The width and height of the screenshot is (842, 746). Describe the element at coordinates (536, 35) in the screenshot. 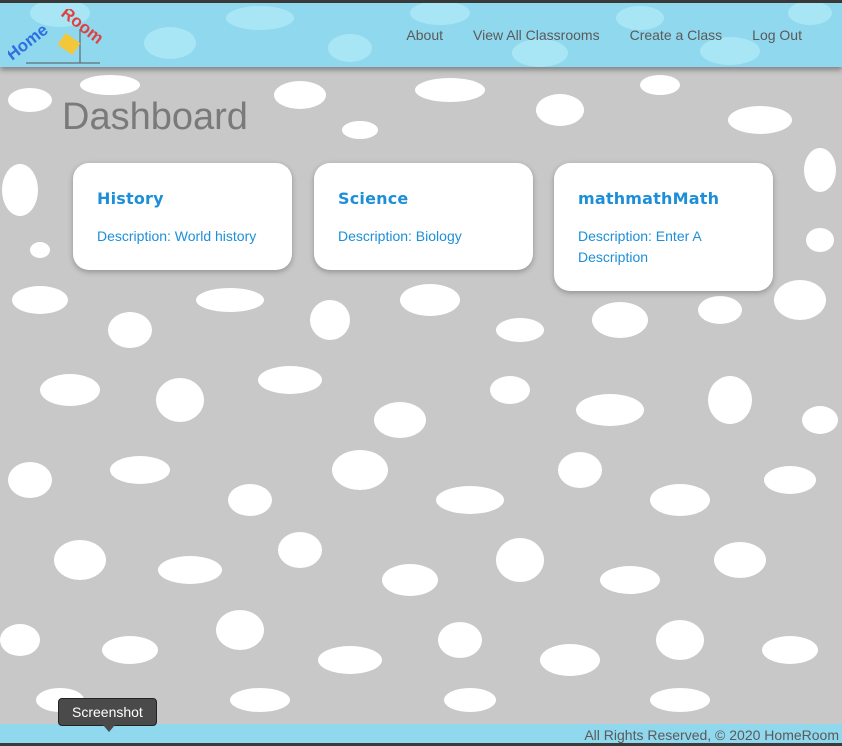

I see `nav-view-all-classrooms: View All Classrooms` at that location.